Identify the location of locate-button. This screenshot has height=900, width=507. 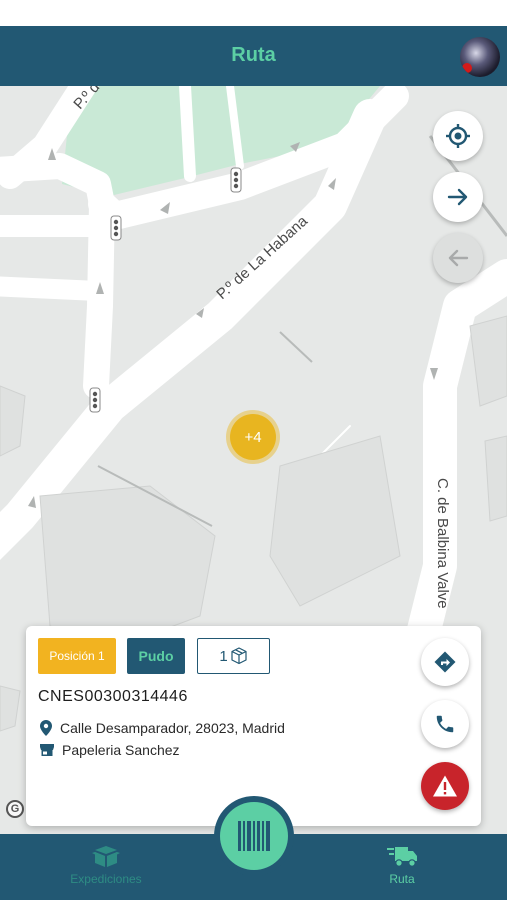
(458, 136).